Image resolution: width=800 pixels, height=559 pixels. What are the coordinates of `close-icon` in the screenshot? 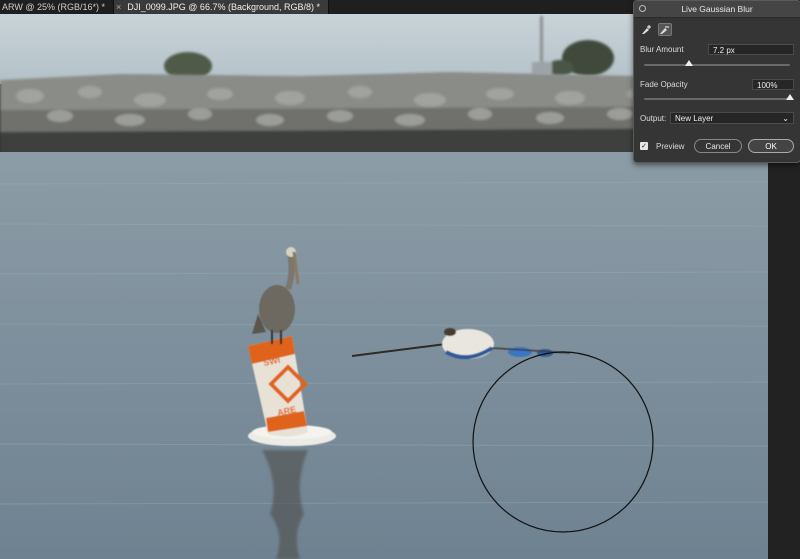 It's located at (642, 8).